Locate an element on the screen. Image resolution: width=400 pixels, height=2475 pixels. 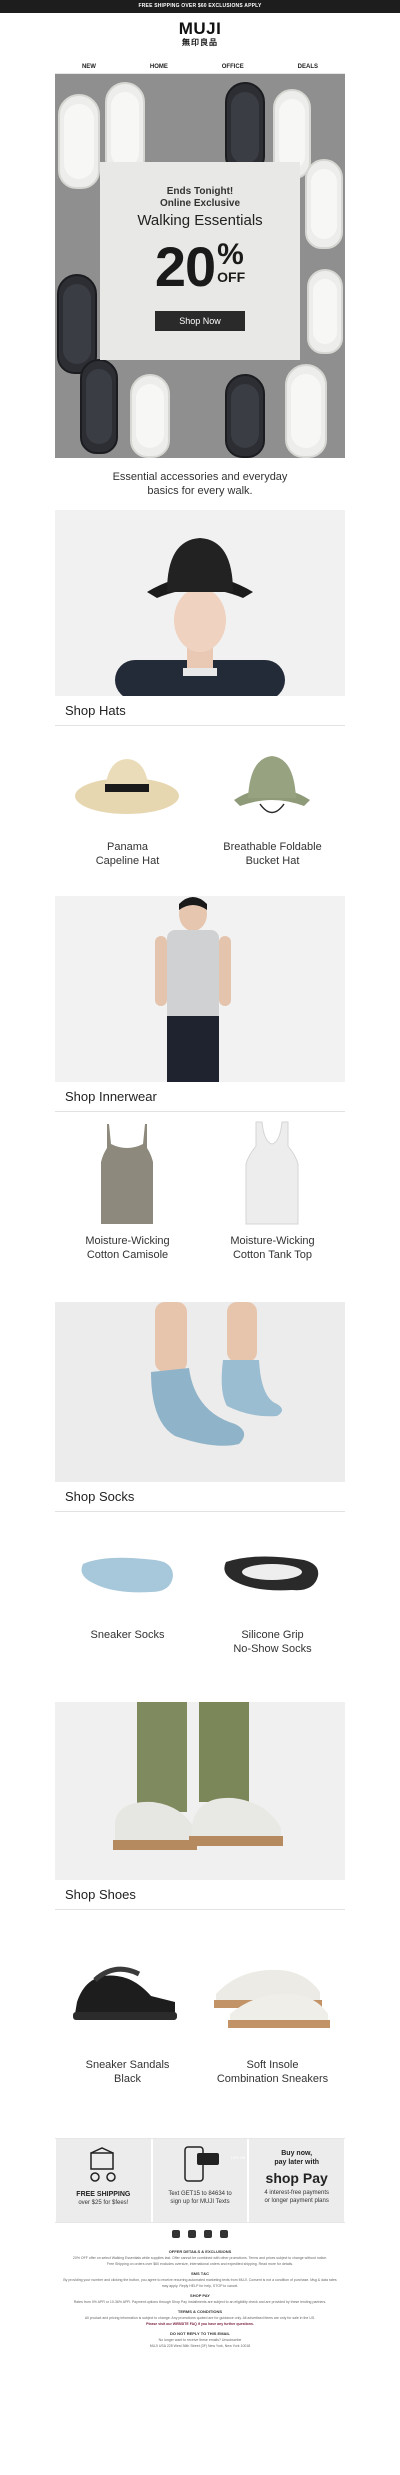
product-label: Silicone Grip No-Show Socks is located at coordinates (272, 1642).